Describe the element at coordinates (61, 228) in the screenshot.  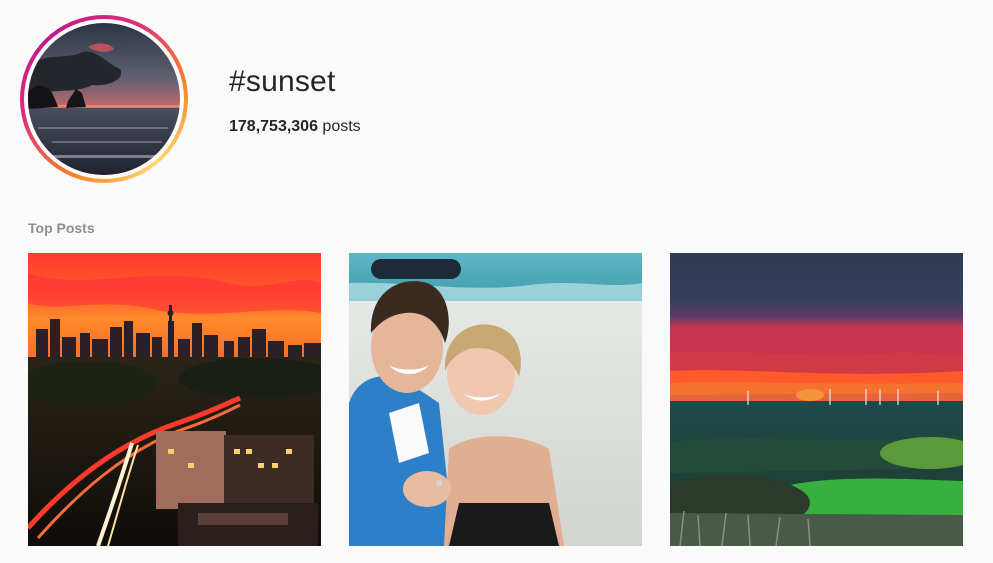
I see `top-posts-heading: Top Posts` at that location.